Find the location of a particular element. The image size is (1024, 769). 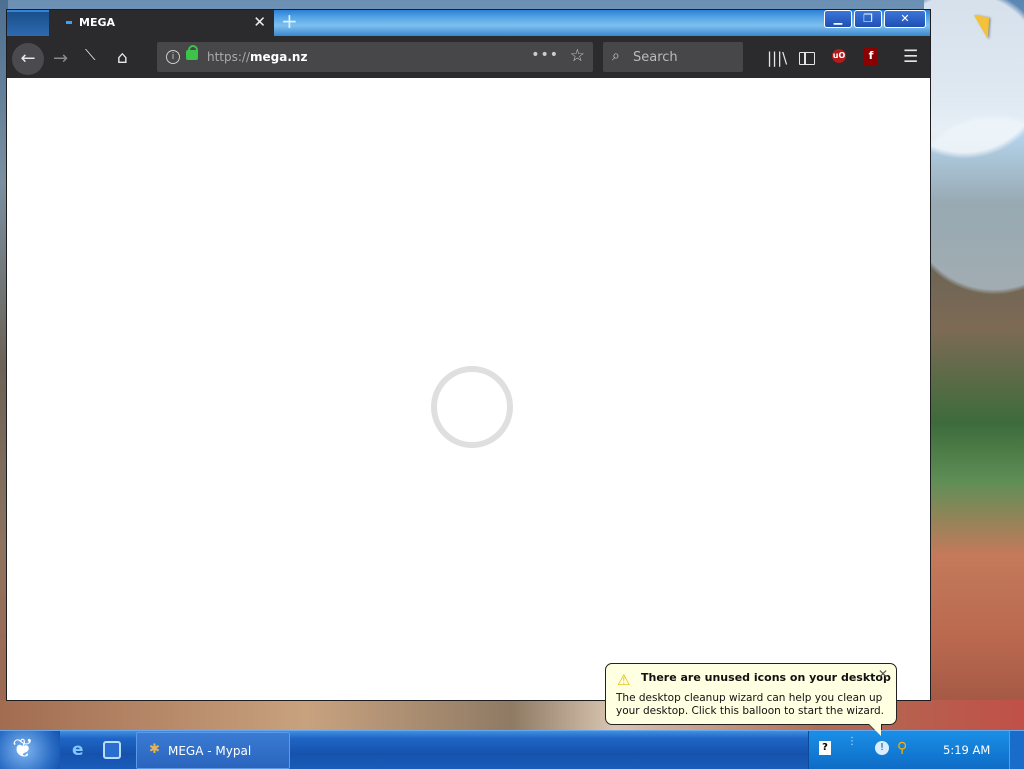

url-text: https://mega.nz is located at coordinates (257, 57).